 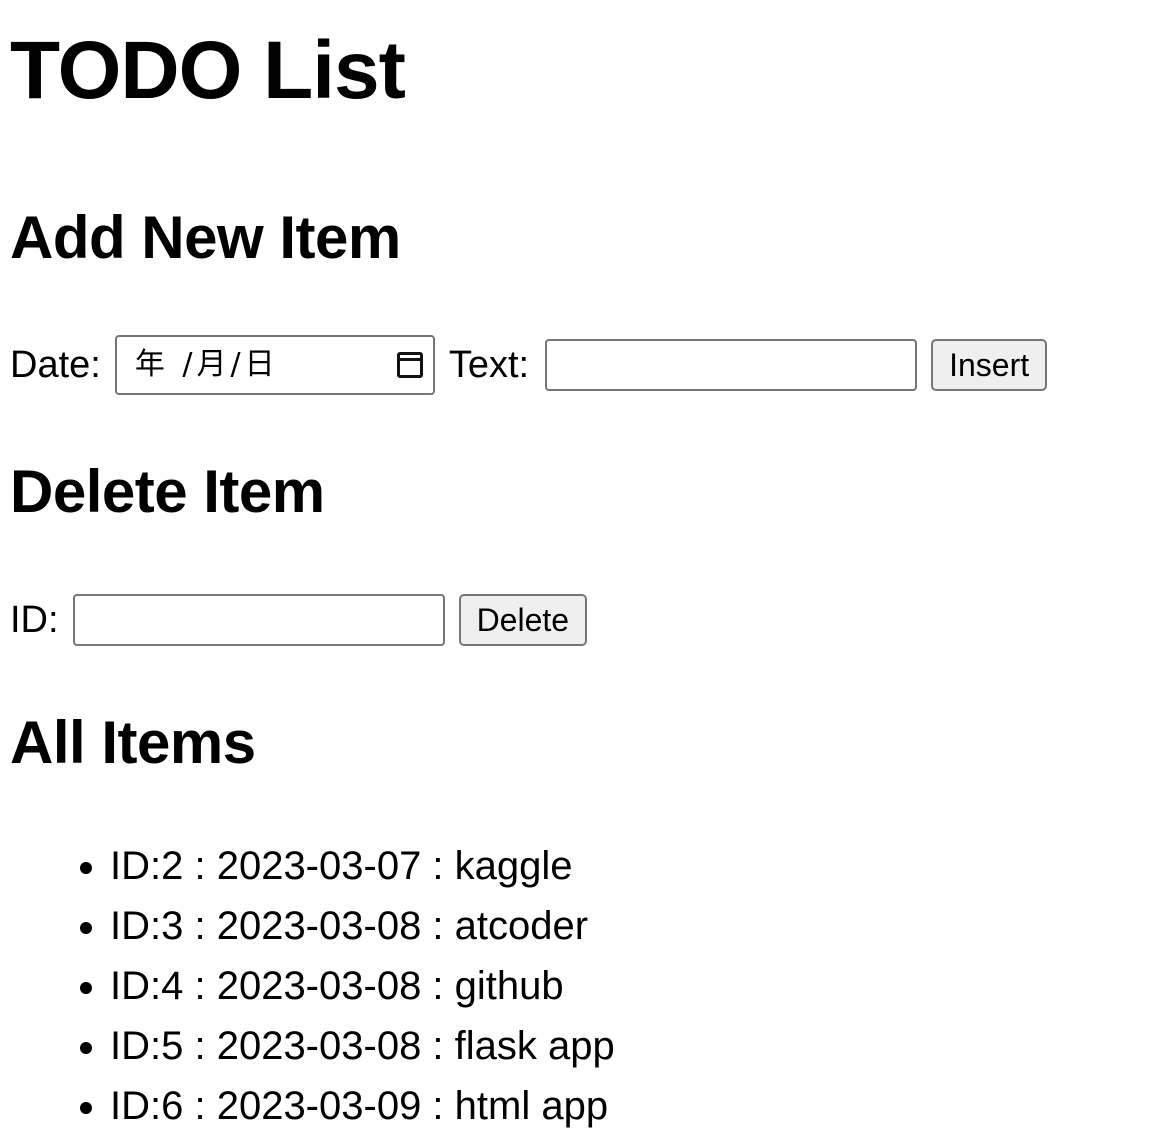 I want to click on add-item-heading: Add New Item, so click(x=205, y=237).